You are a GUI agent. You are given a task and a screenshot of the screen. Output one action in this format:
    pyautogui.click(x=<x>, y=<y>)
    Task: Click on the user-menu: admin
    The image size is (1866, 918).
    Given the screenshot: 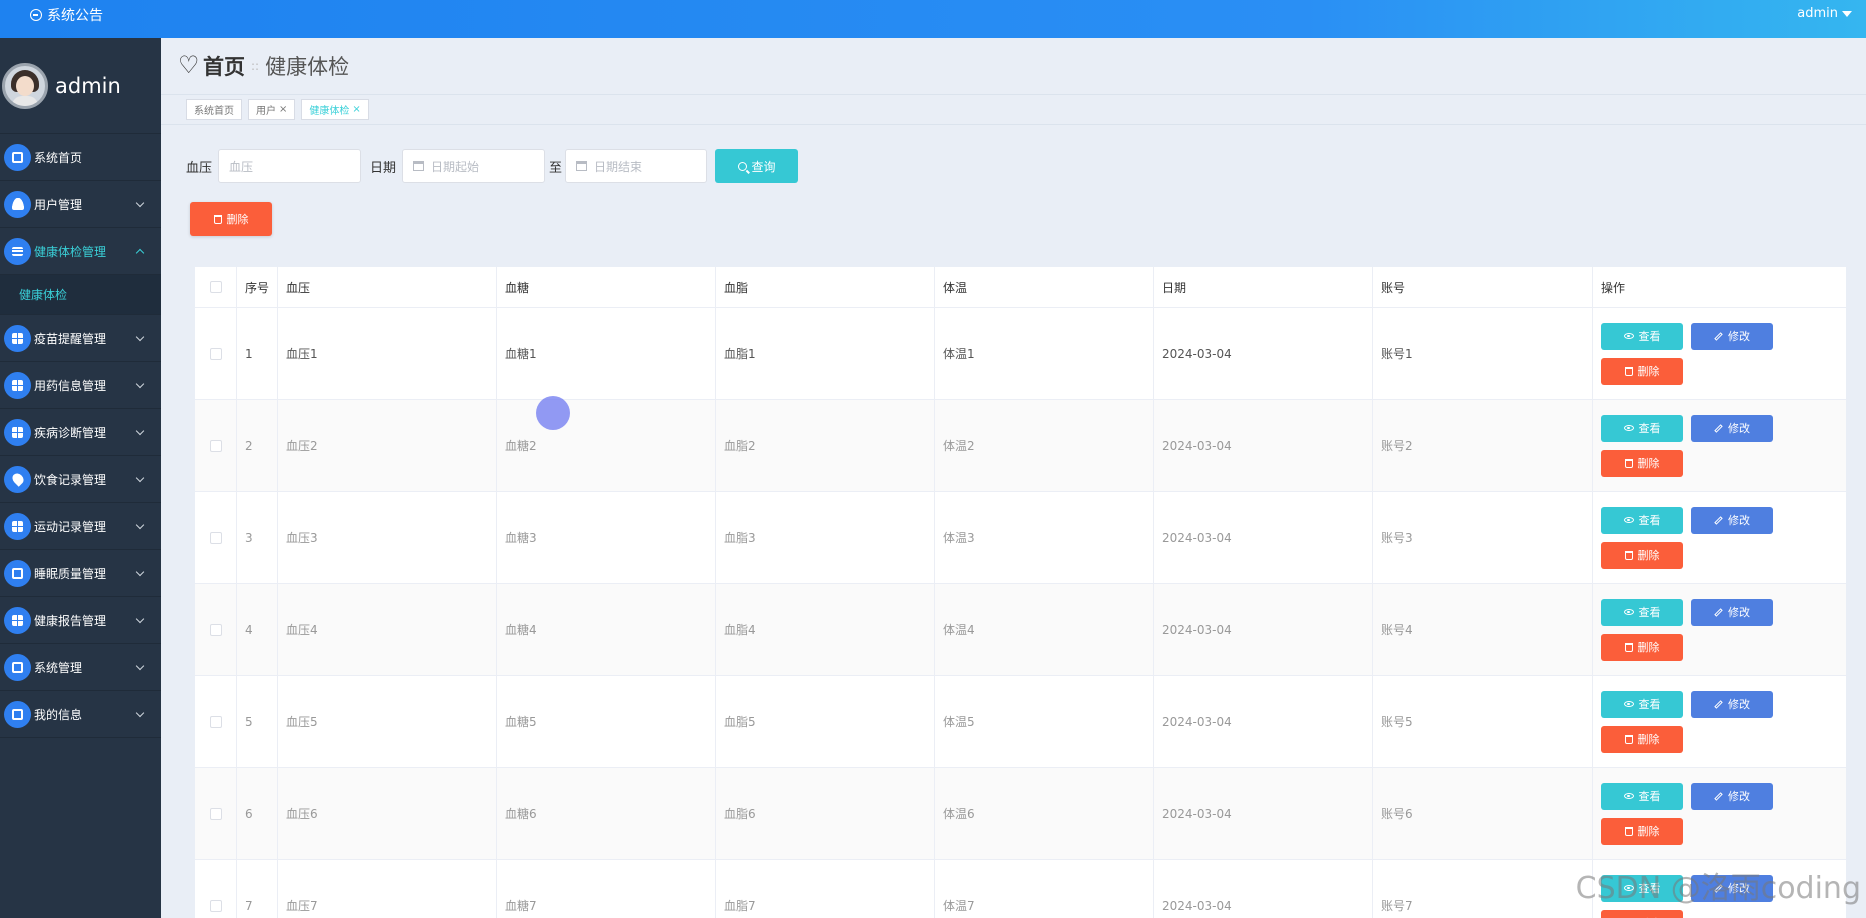 What is the action you would take?
    pyautogui.click(x=1824, y=13)
    